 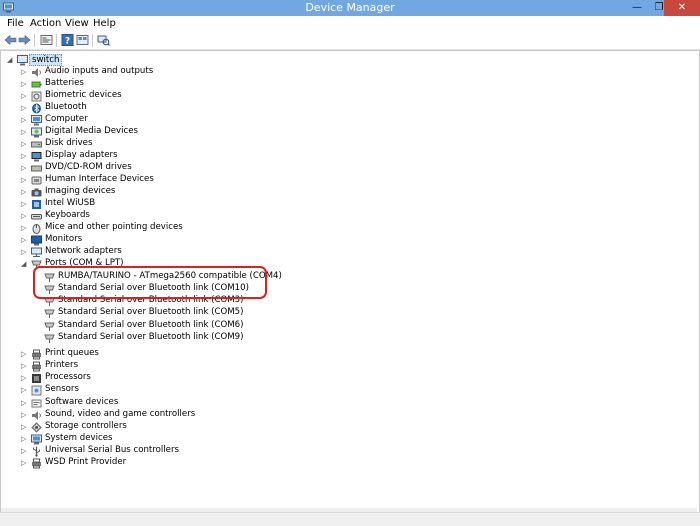 I want to click on tree-root-label: switch, so click(x=46, y=60).